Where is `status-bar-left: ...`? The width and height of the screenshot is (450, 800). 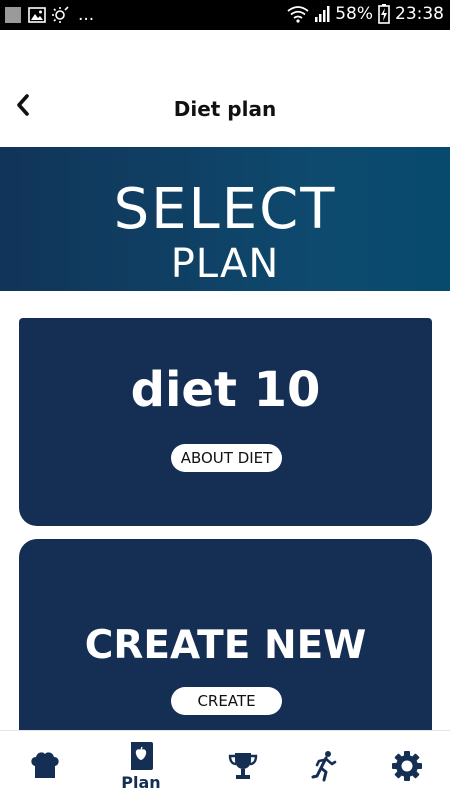
status-bar-left: ... is located at coordinates (49, 15).